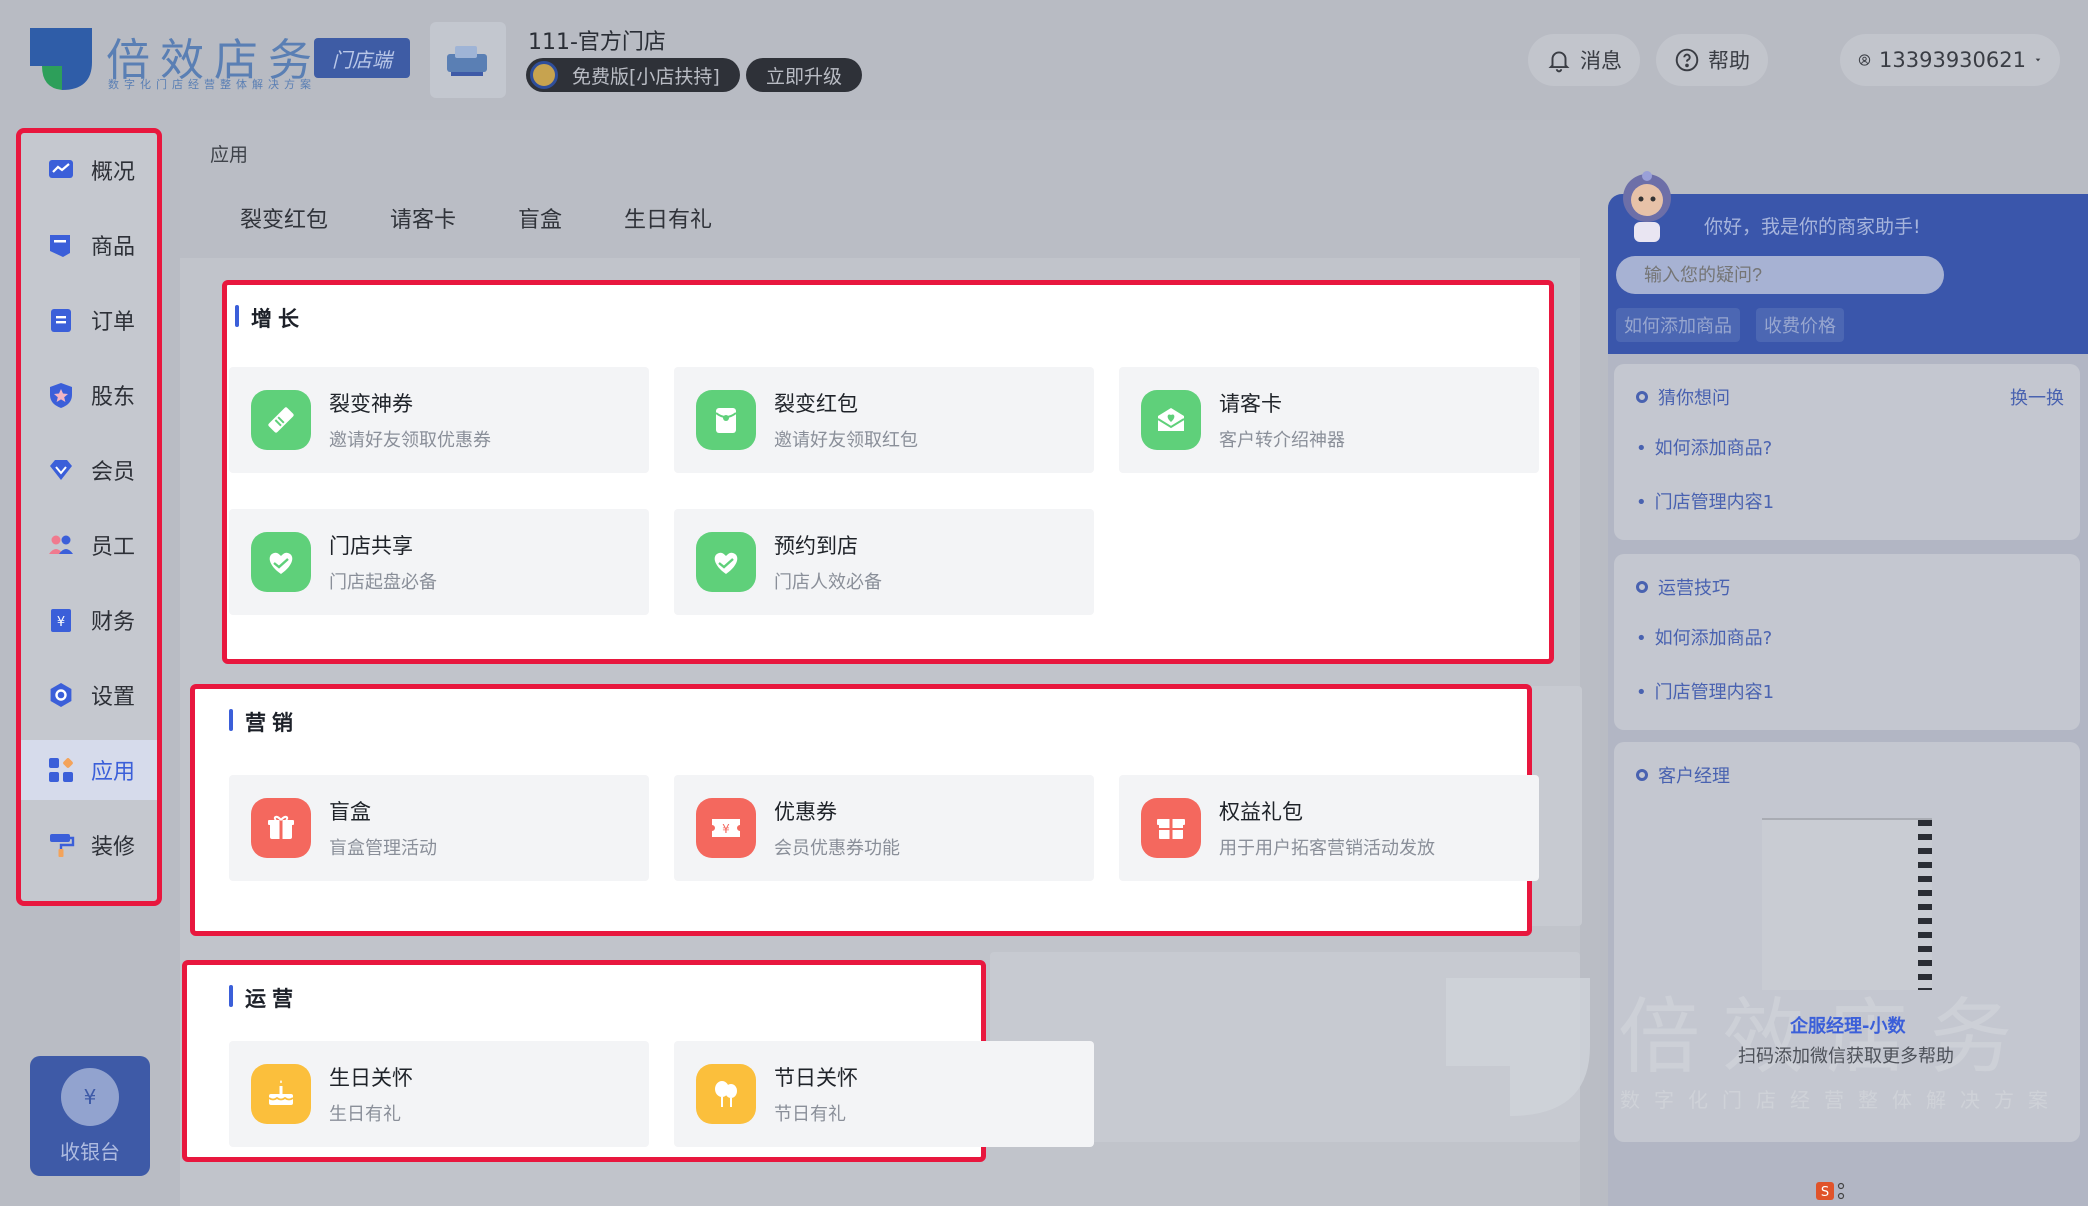 This screenshot has width=2088, height=1206. What do you see at coordinates (90, 1096) in the screenshot?
I see `cashier-icon: ¥` at bounding box center [90, 1096].